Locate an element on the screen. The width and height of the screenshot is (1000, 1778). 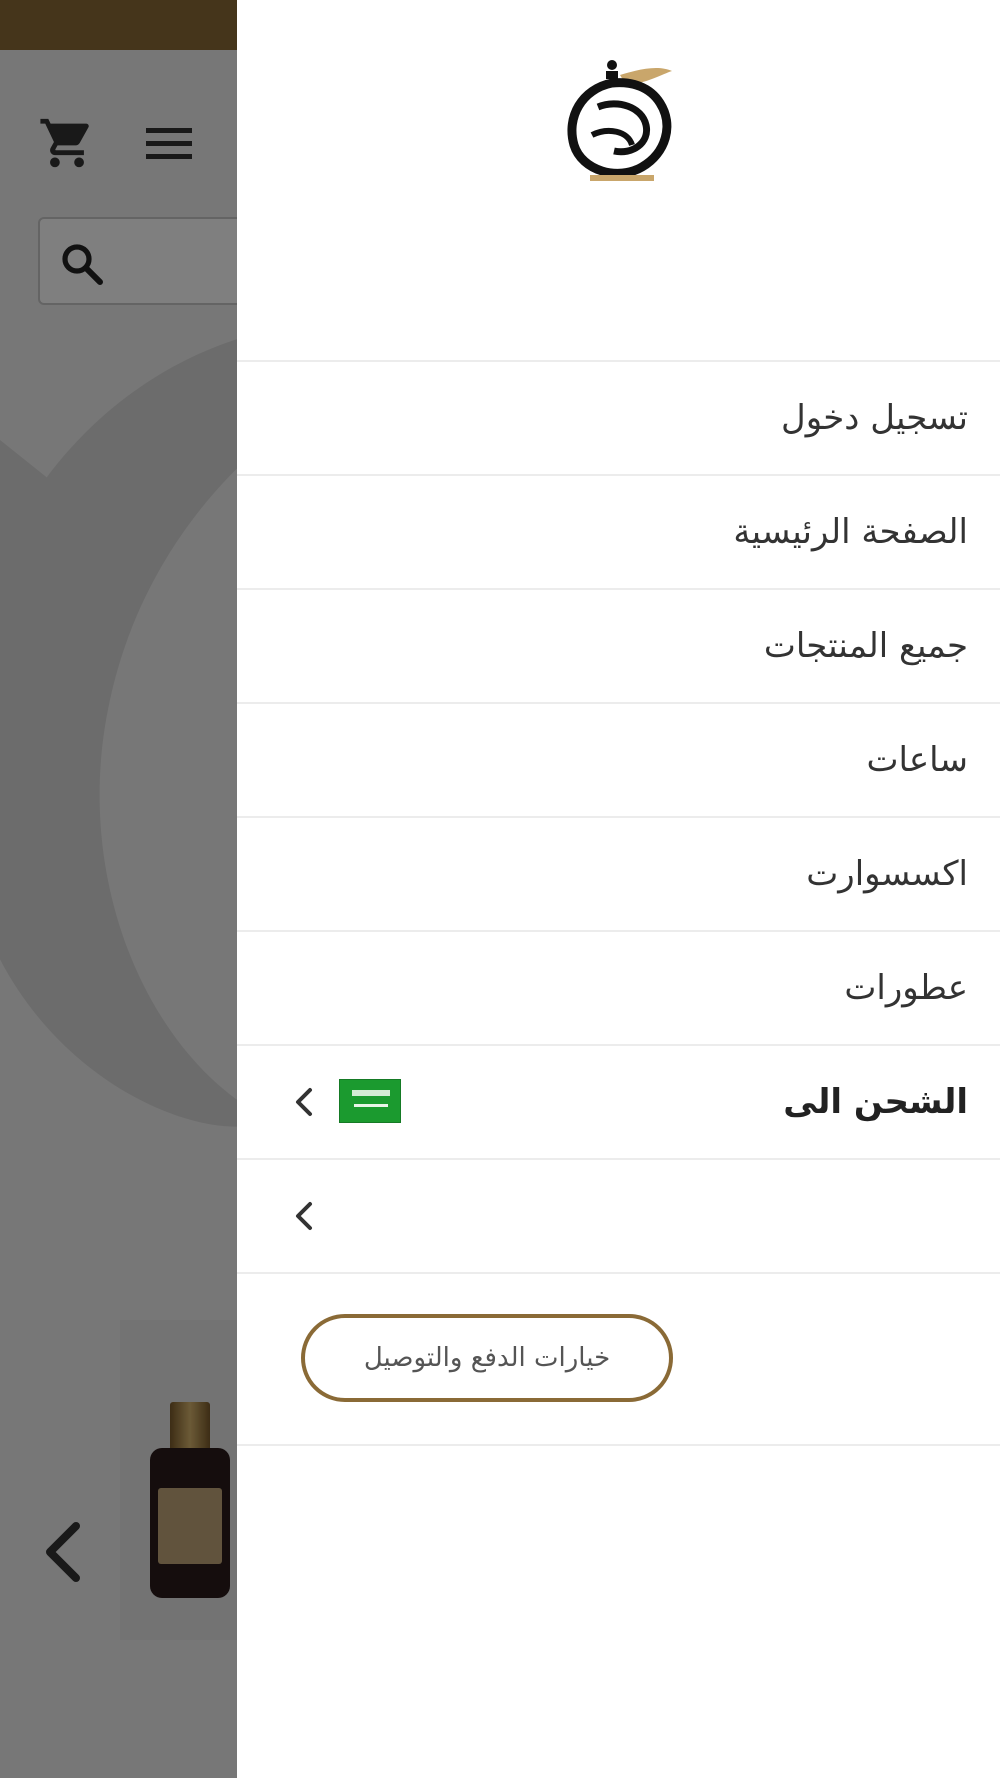
menu-item-all-products: جميع المنتجات is located at coordinates (618, 647).